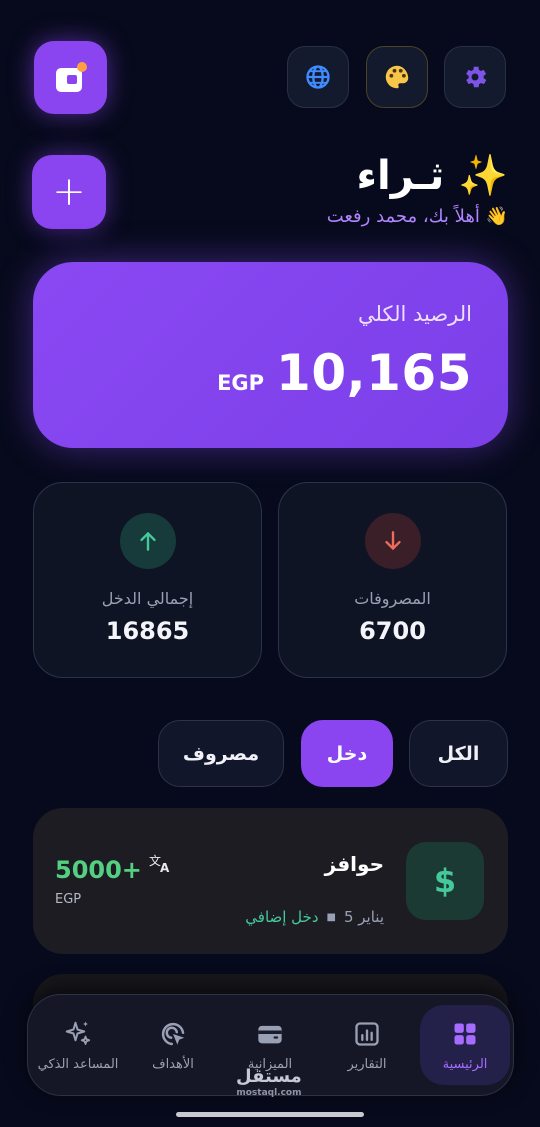 This screenshot has height=1127, width=540. I want to click on nav-home-label: الرئيسية, so click(465, 1064).